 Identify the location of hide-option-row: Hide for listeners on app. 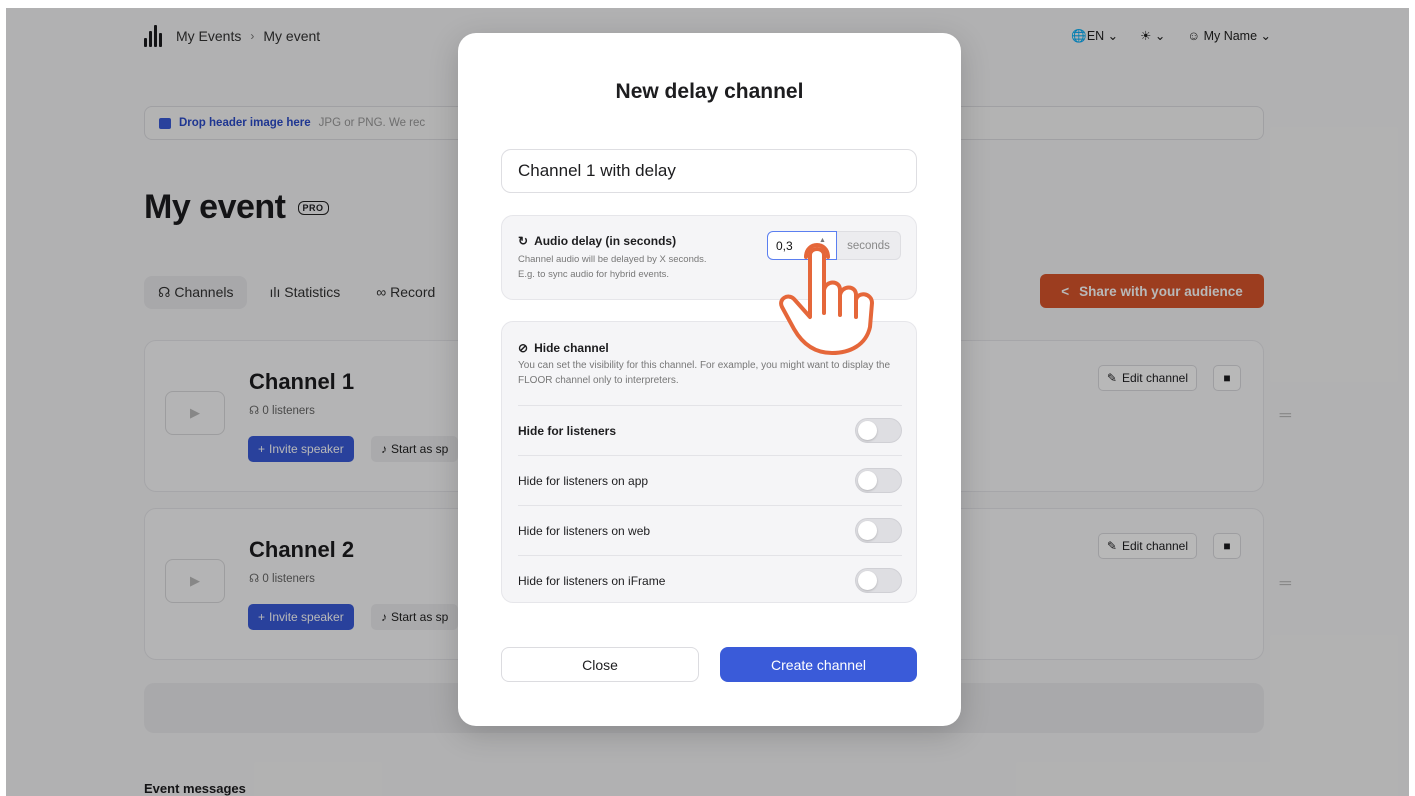
(710, 480).